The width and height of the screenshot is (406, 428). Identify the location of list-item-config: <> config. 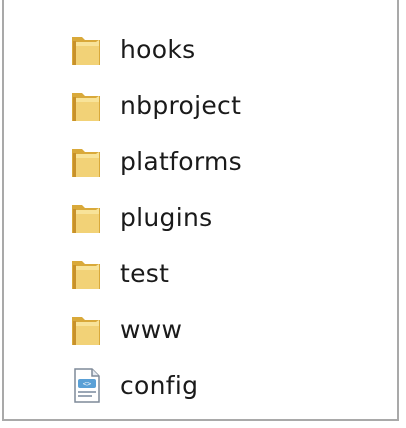
(132, 385).